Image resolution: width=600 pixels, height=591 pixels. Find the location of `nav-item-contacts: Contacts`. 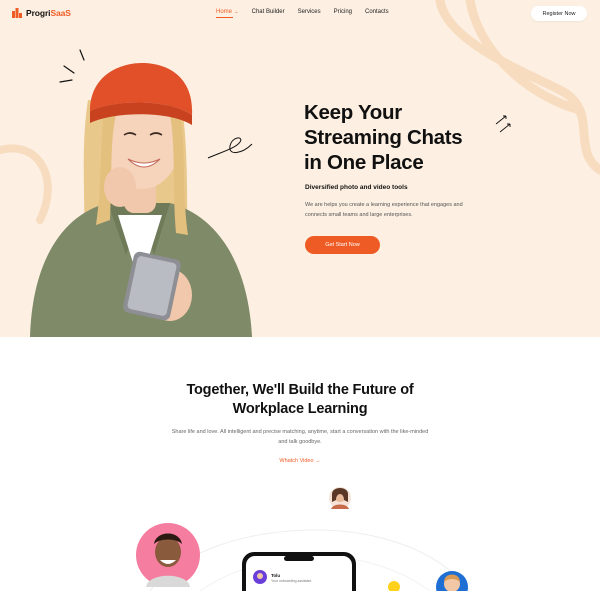

nav-item-contacts: Contacts is located at coordinates (377, 12).